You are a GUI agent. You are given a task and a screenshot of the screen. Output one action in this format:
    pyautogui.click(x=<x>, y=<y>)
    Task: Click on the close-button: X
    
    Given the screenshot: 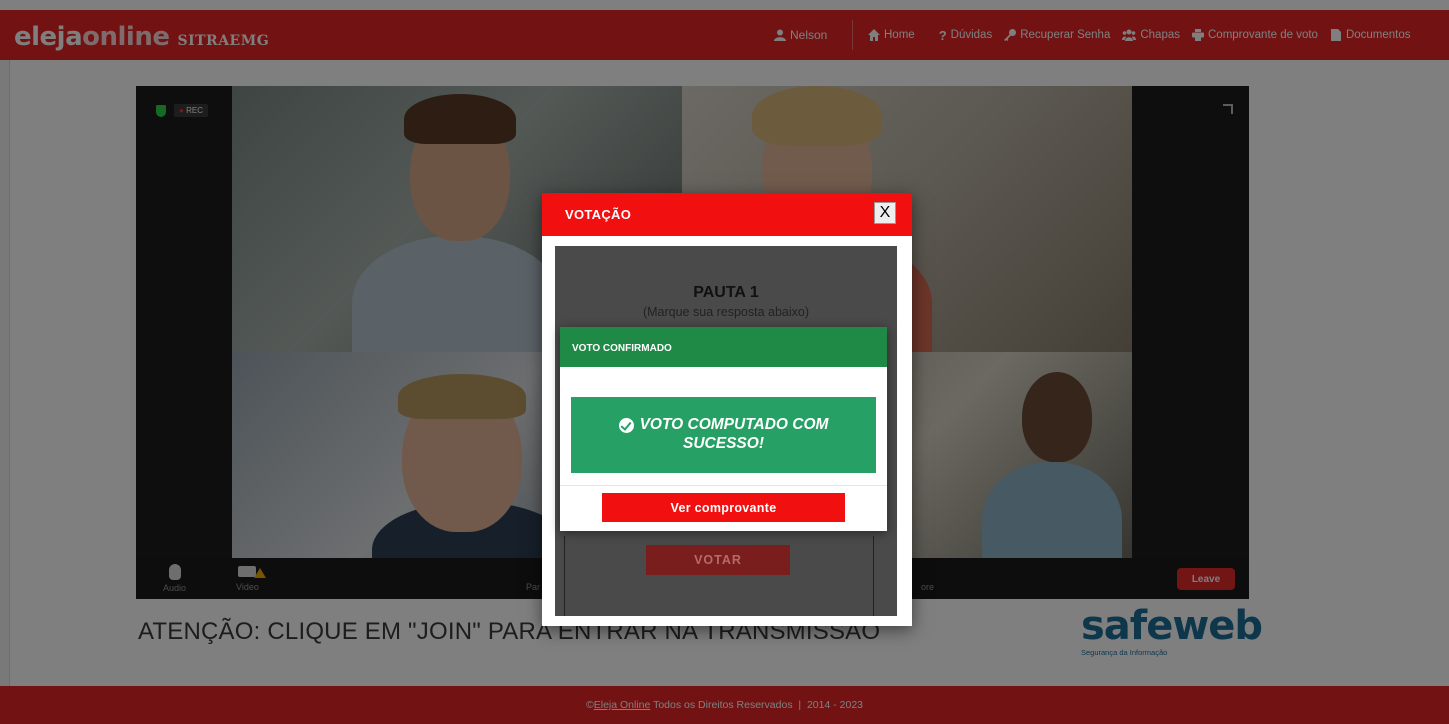 What is the action you would take?
    pyautogui.click(x=885, y=213)
    